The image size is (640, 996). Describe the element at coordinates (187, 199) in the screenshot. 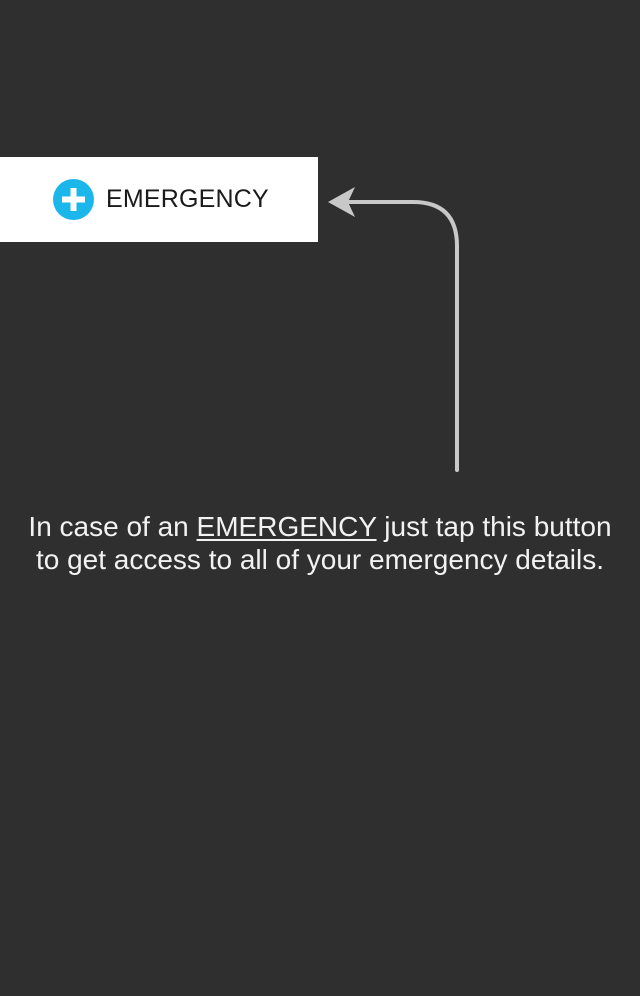

I see `emergency-button-label: EMERGENCY` at that location.